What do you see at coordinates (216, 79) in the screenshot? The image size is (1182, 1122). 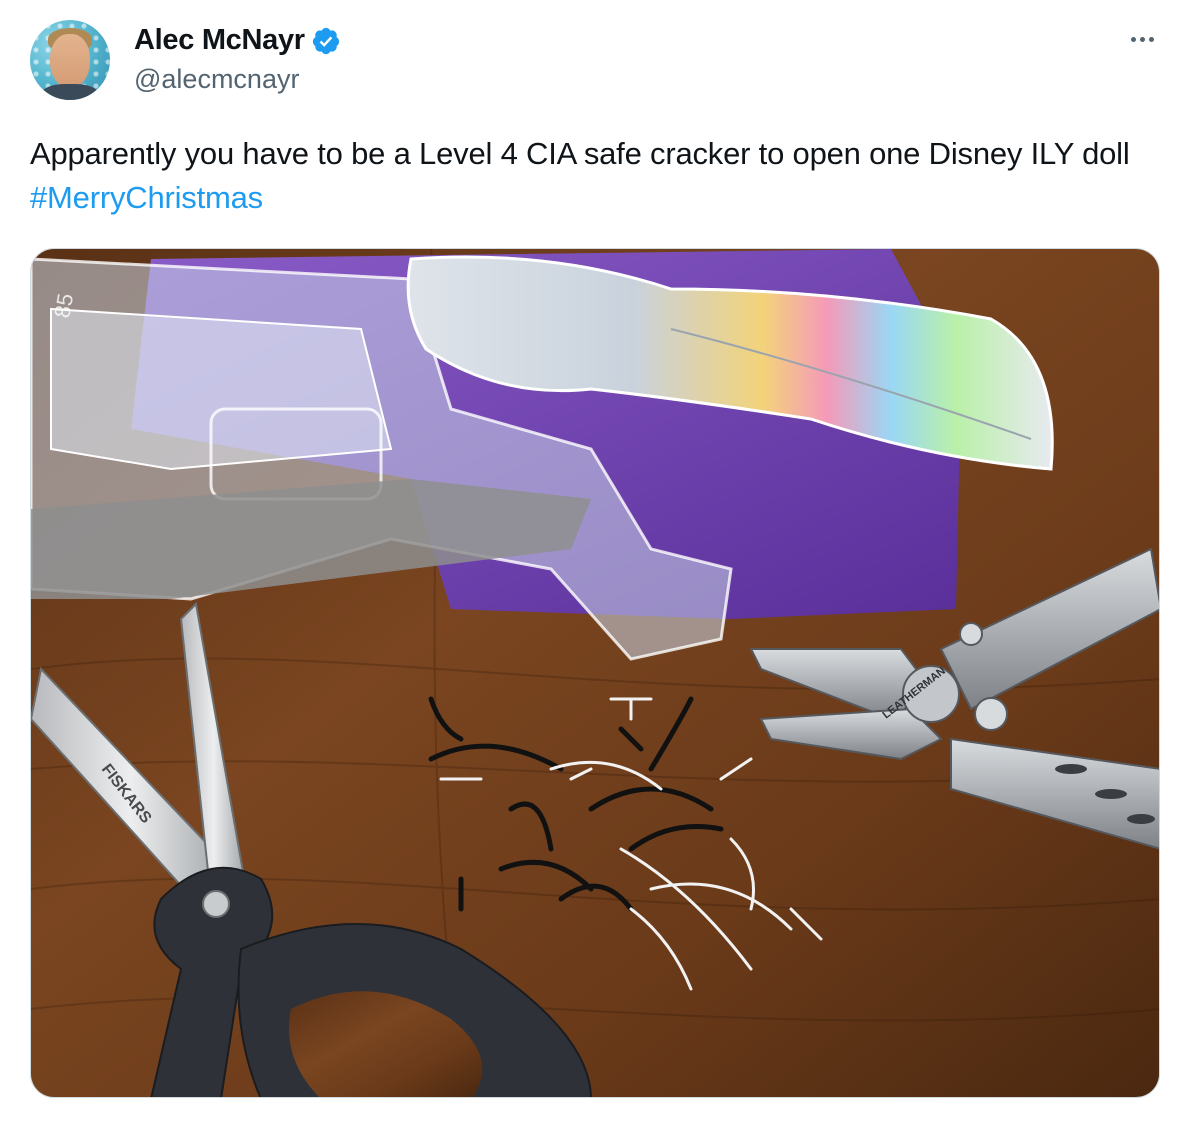 I see `author-handle: @alecmcnayr` at bounding box center [216, 79].